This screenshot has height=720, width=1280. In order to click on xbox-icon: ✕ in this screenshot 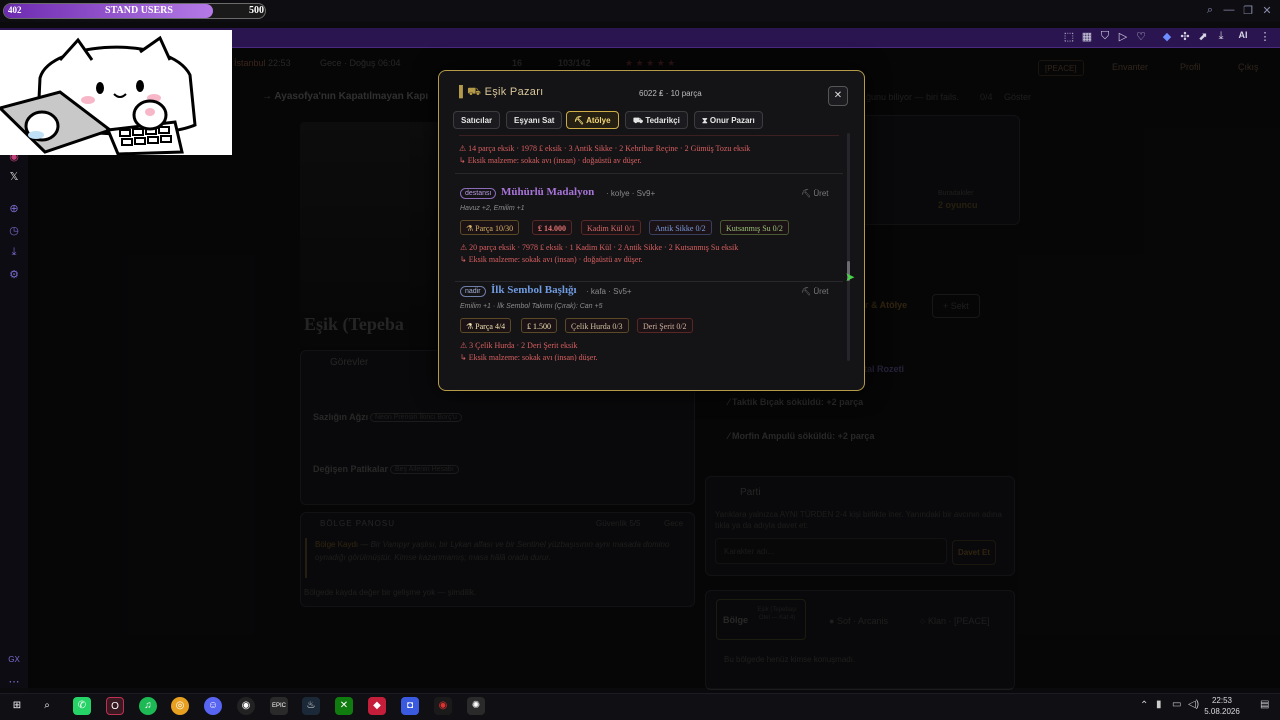, I will do `click(344, 706)`.